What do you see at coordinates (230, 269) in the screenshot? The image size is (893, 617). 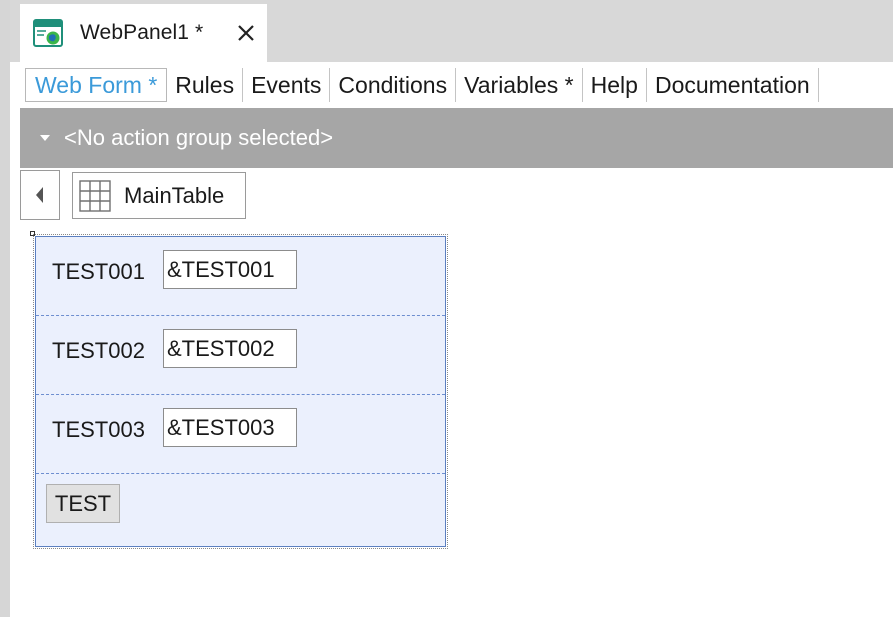 I see `variable-field-test001` at bounding box center [230, 269].